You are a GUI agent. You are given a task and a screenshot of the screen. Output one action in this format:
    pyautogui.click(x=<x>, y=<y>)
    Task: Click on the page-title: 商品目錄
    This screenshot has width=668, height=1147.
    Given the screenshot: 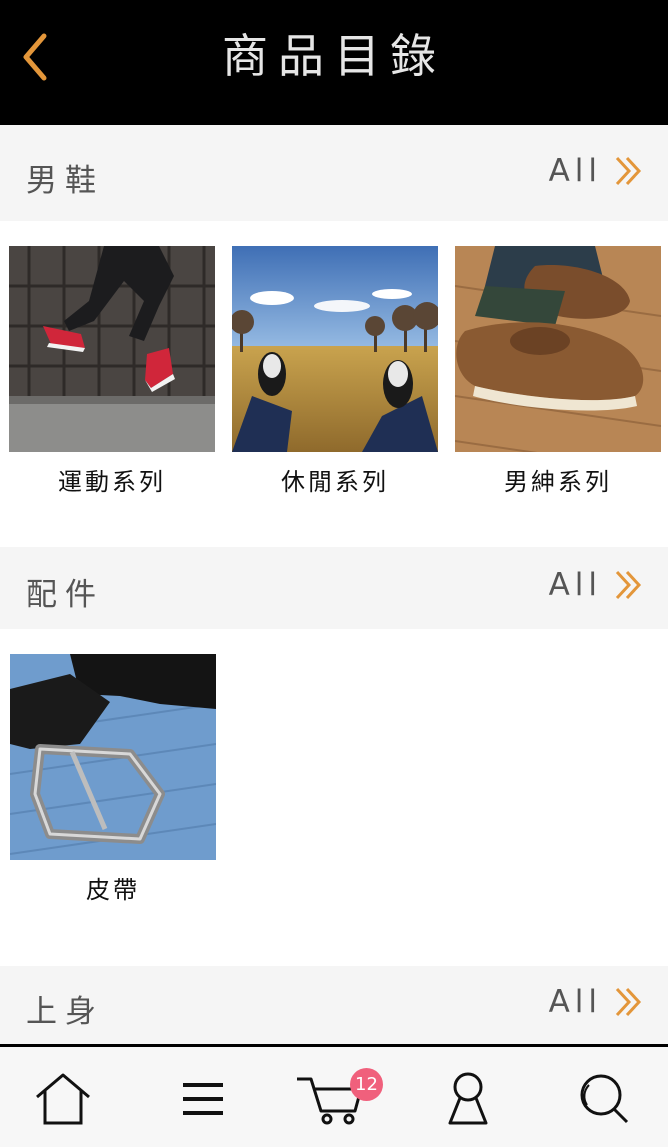 What is the action you would take?
    pyautogui.click(x=334, y=56)
    